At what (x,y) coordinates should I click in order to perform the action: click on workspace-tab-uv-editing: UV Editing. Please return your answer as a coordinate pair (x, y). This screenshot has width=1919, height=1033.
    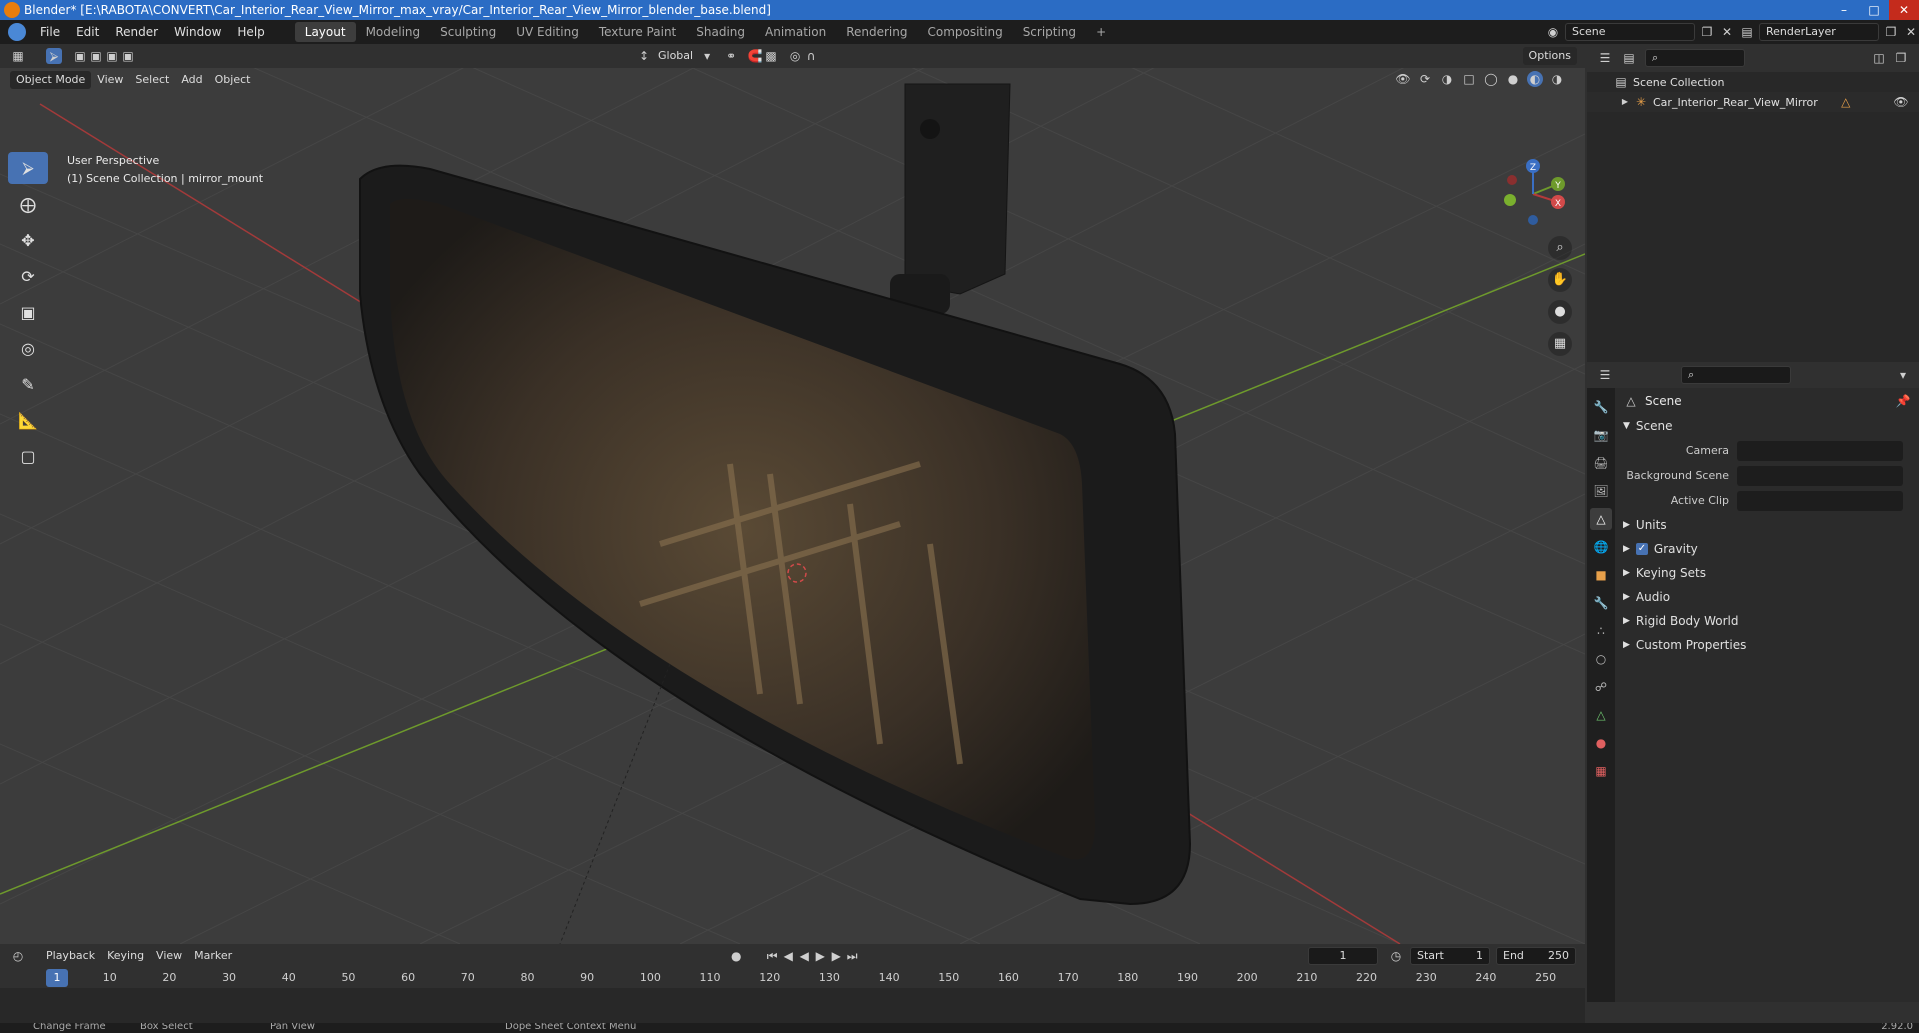
    Looking at the image, I should click on (547, 32).